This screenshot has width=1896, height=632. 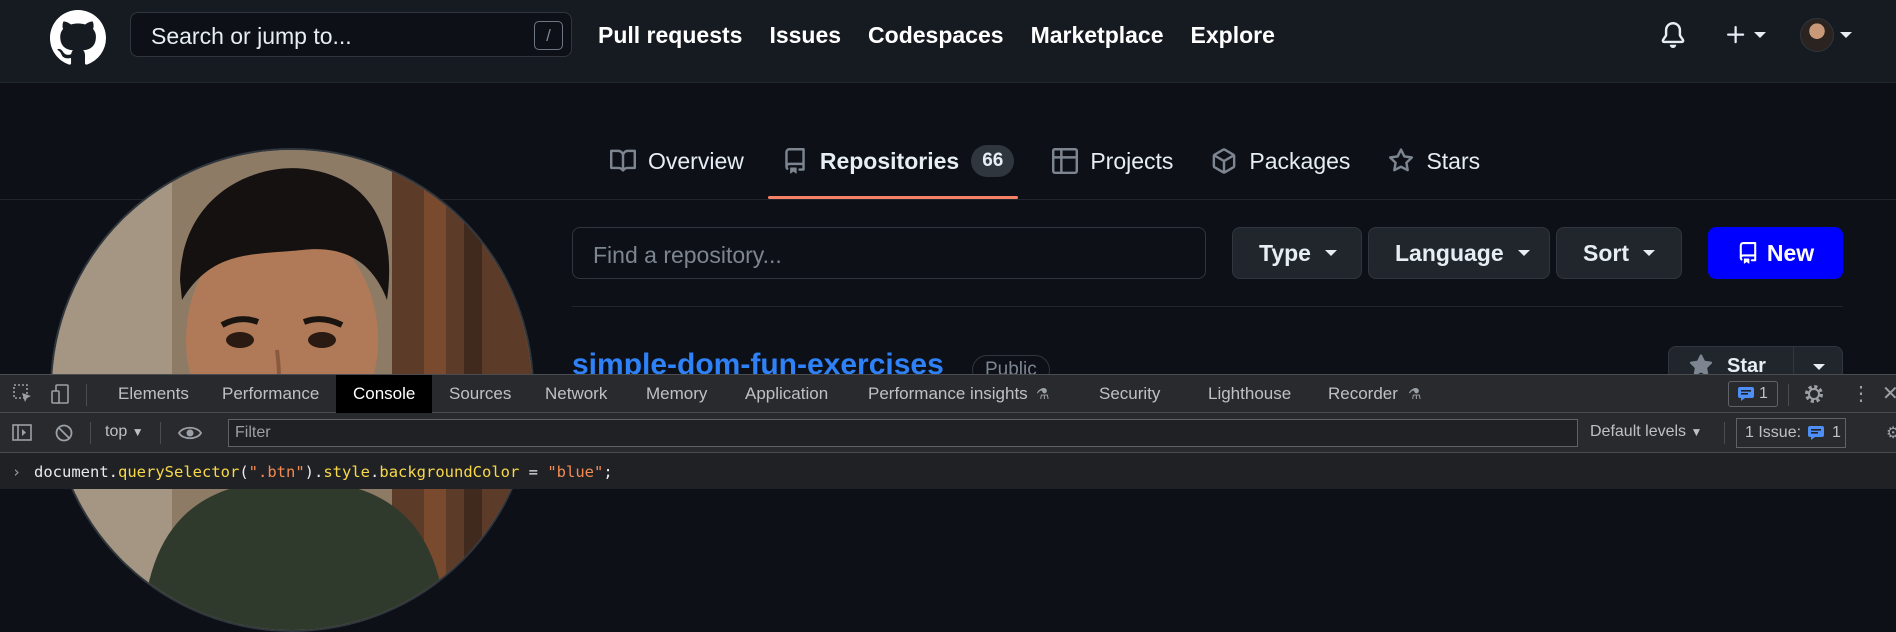 I want to click on tab-label: Repositories, so click(x=889, y=160).